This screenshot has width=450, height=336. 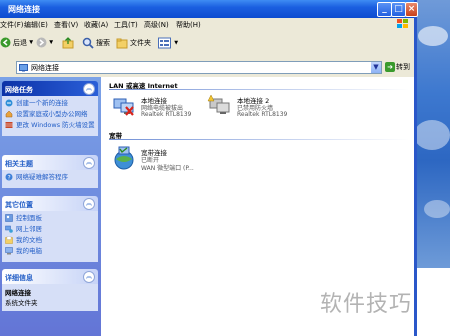 I want to click on network-folder-icon, so click(x=23, y=68).